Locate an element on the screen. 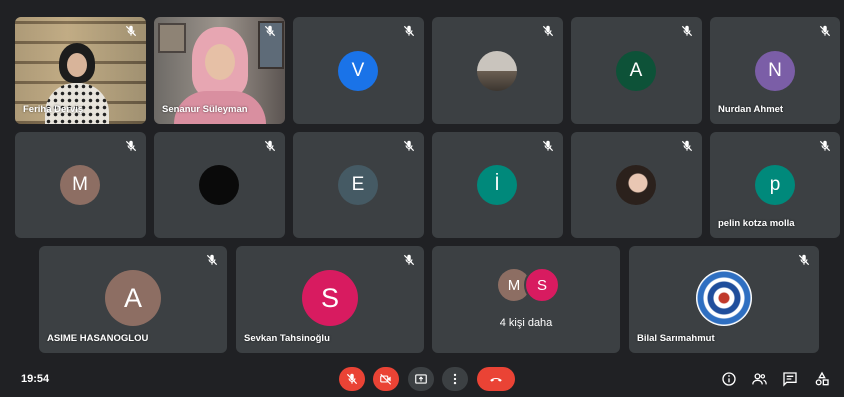  participant-tile: V is located at coordinates (358, 70).